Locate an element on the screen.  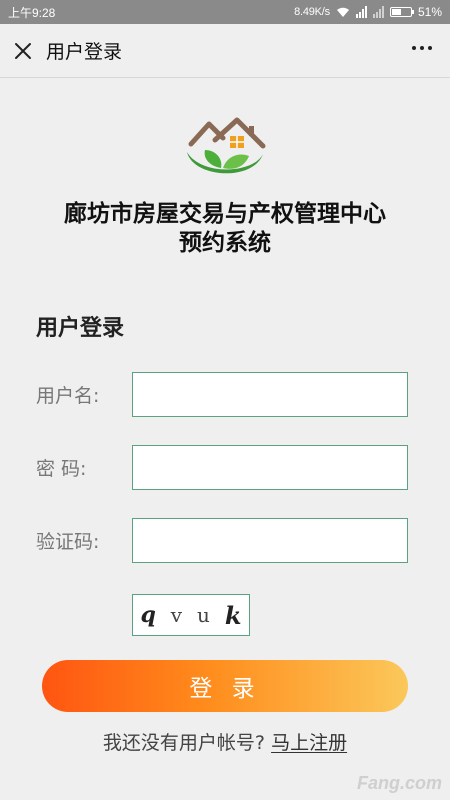
signal-icon is located at coordinates (361, 12).